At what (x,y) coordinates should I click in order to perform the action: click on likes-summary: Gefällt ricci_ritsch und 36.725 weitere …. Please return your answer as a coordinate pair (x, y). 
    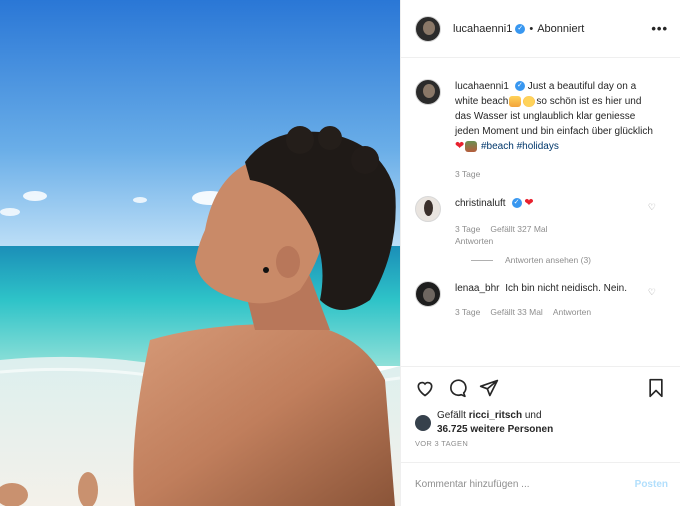
    Looking at the image, I should click on (540, 423).